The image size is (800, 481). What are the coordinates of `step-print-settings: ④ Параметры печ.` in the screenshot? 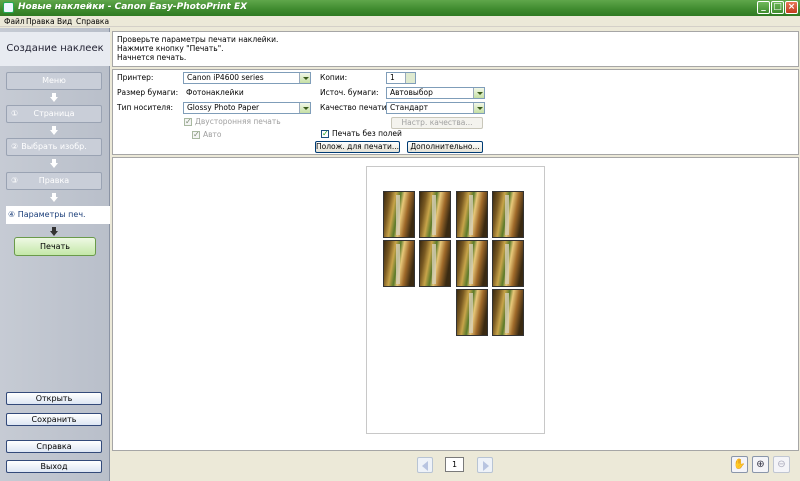 It's located at (58, 215).